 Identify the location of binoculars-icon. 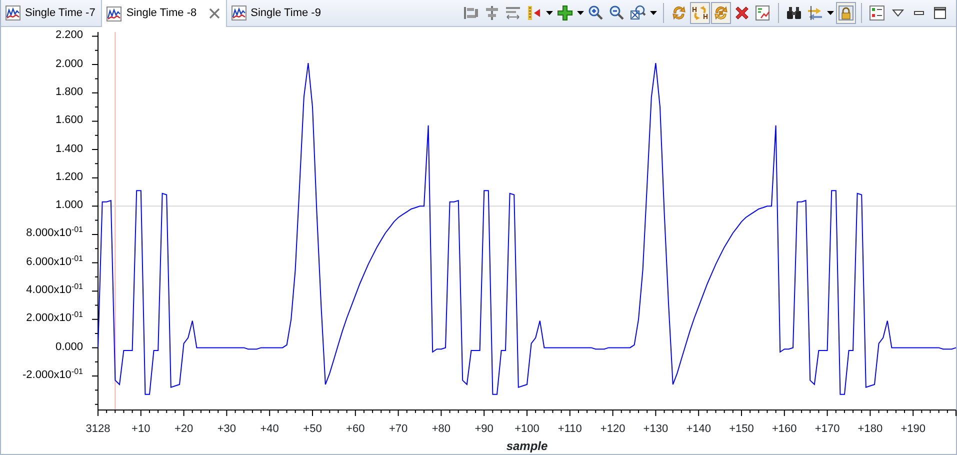
(794, 13).